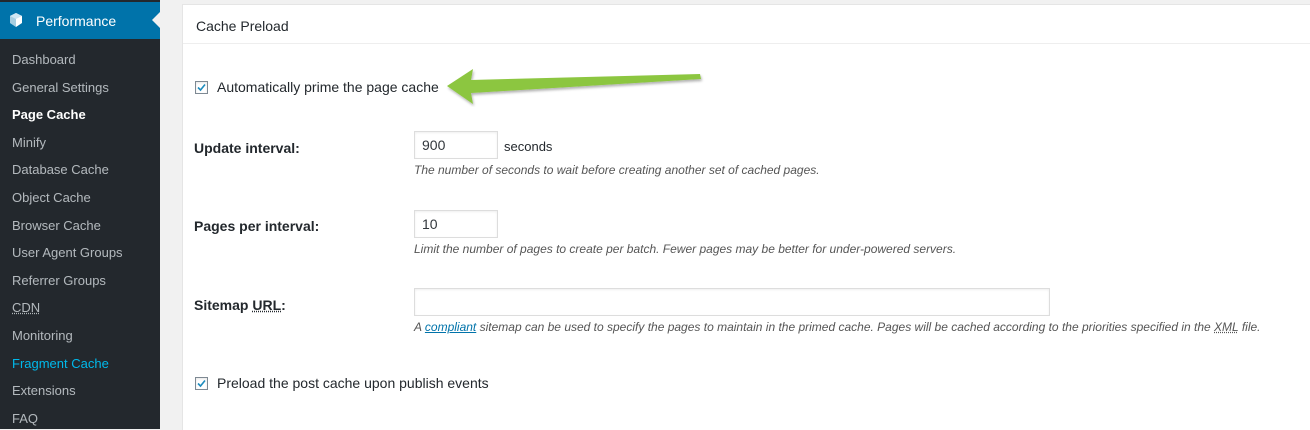 The width and height of the screenshot is (1310, 430). Describe the element at coordinates (1226, 327) in the screenshot. I see `sitemap-desc-abbr: XML` at that location.